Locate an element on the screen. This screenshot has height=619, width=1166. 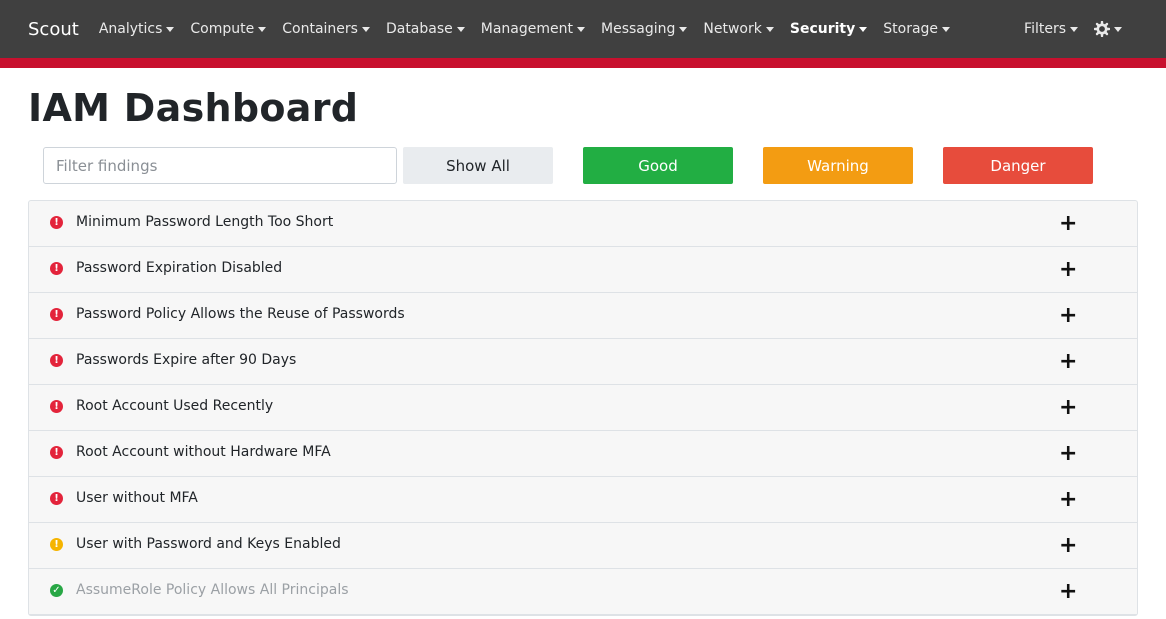
nav-item-database: Database is located at coordinates (425, 29).